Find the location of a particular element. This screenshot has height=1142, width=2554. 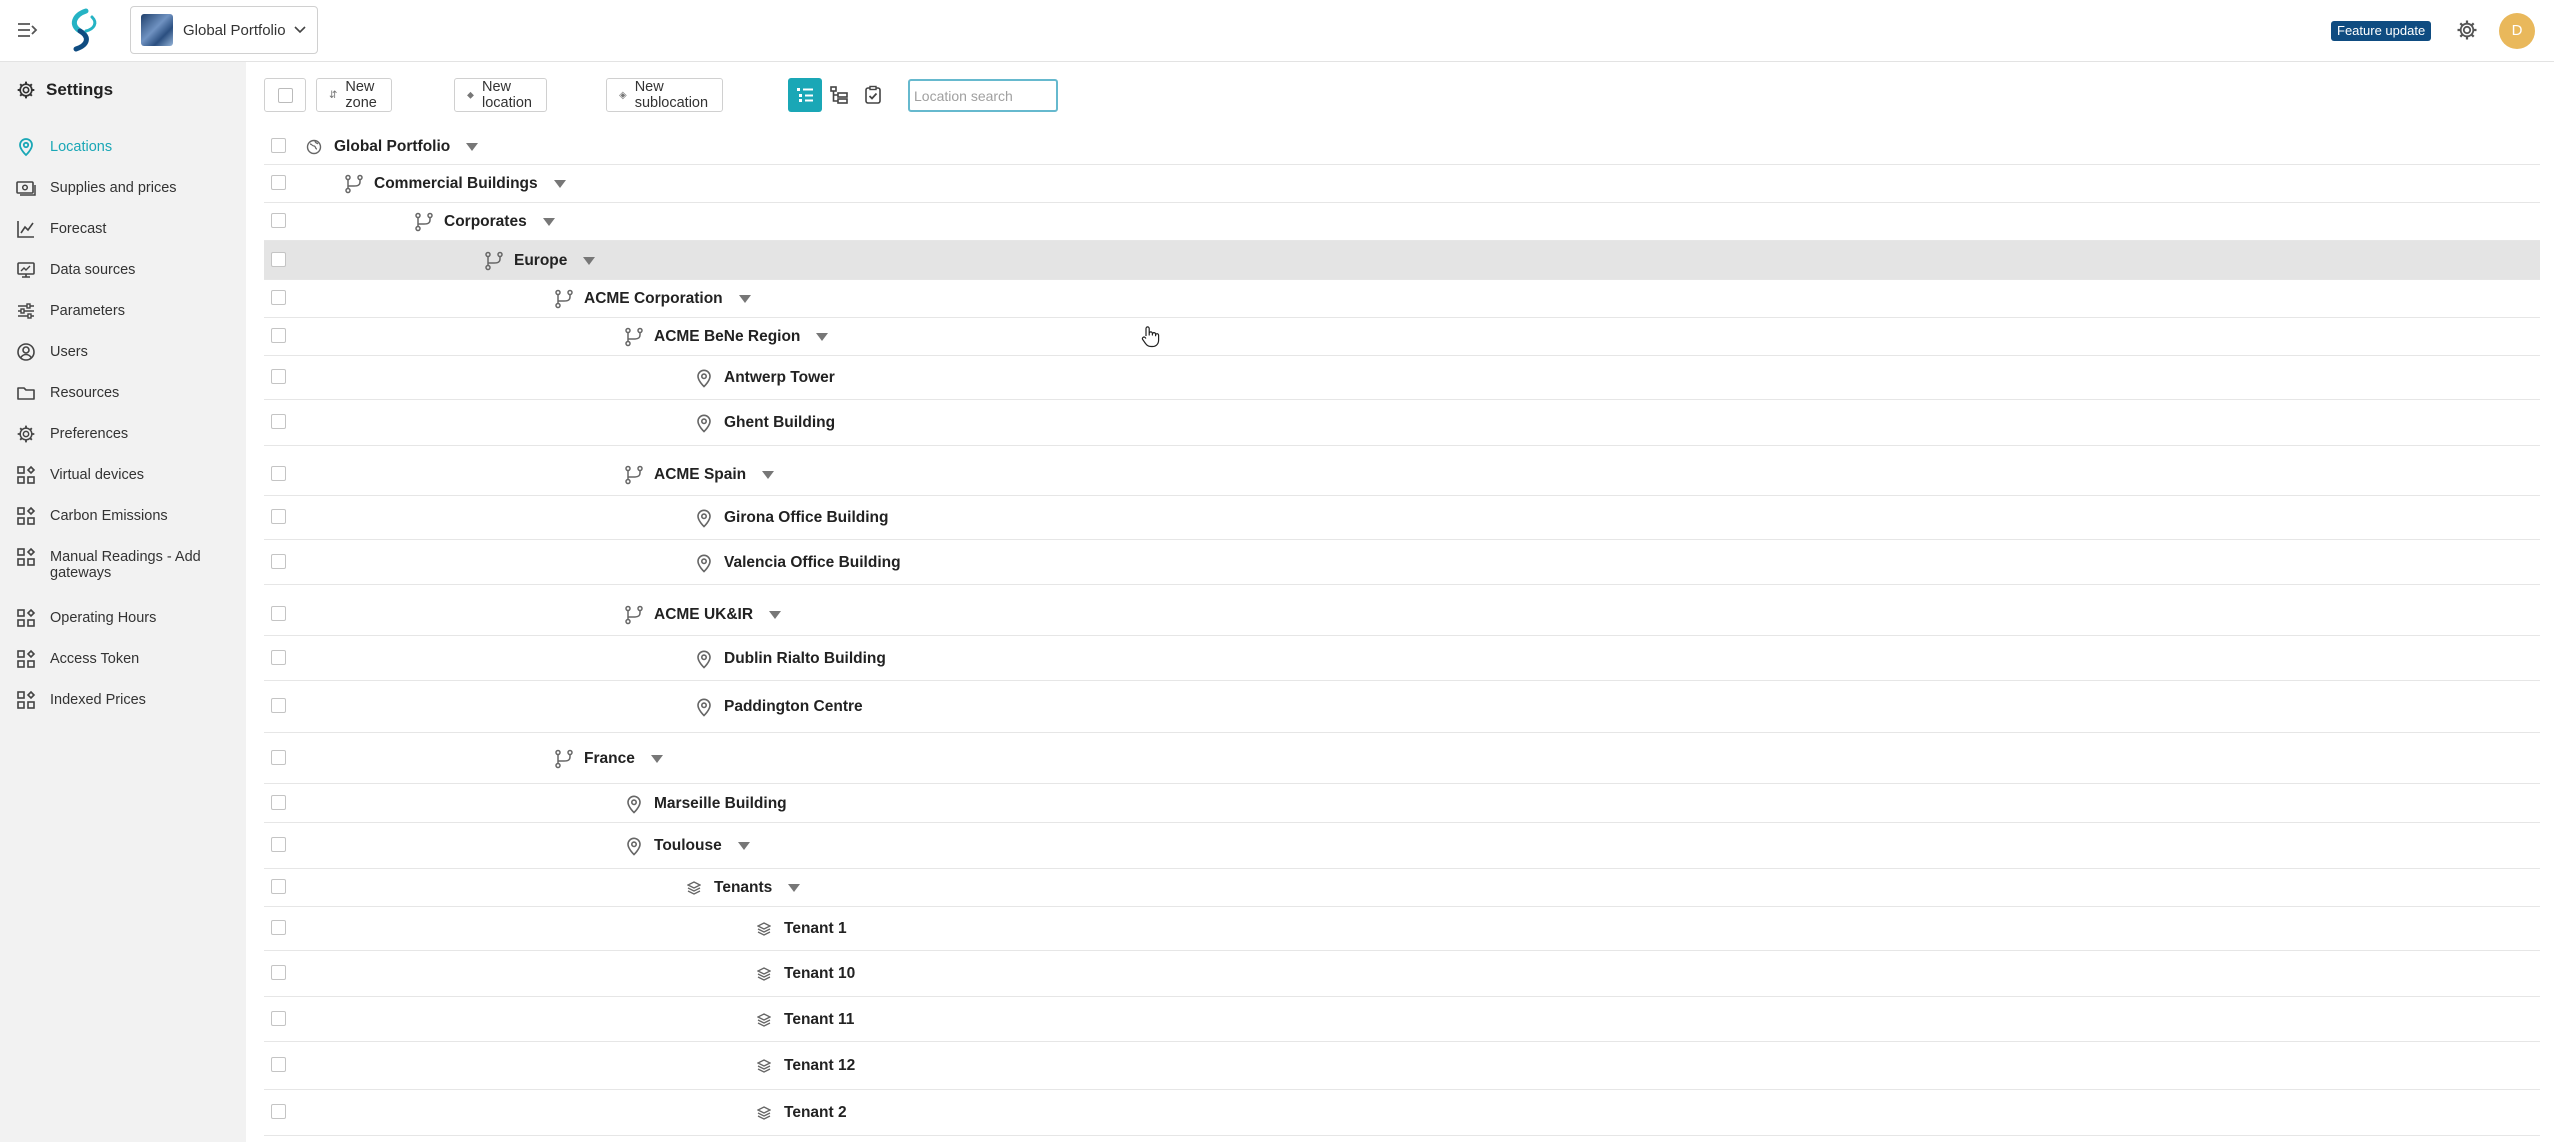

tree-row: ACME Spain is located at coordinates (1402, 475).